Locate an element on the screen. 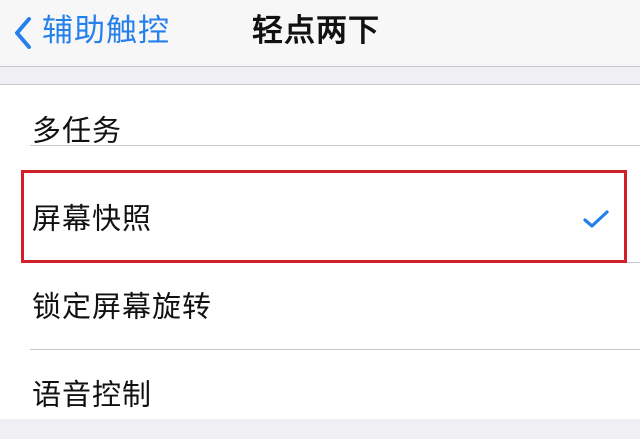  page-title: 轻点两下 is located at coordinates (316, 30).